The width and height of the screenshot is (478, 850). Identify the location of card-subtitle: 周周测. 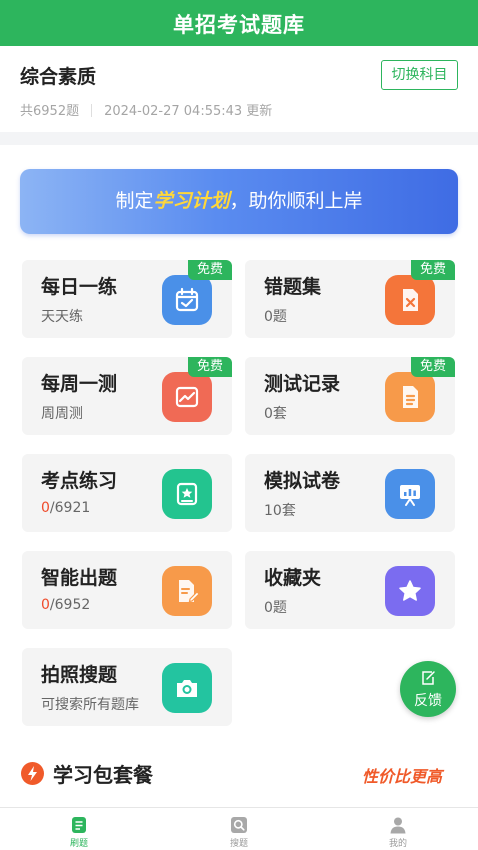
(62, 414).